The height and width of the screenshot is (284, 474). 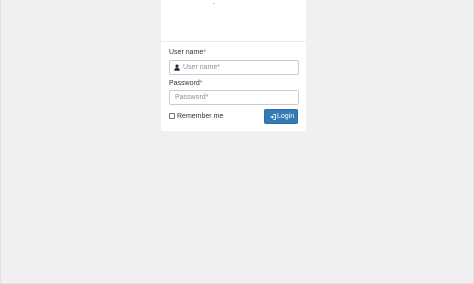 What do you see at coordinates (200, 116) in the screenshot?
I see `remember-label: Remember me` at bounding box center [200, 116].